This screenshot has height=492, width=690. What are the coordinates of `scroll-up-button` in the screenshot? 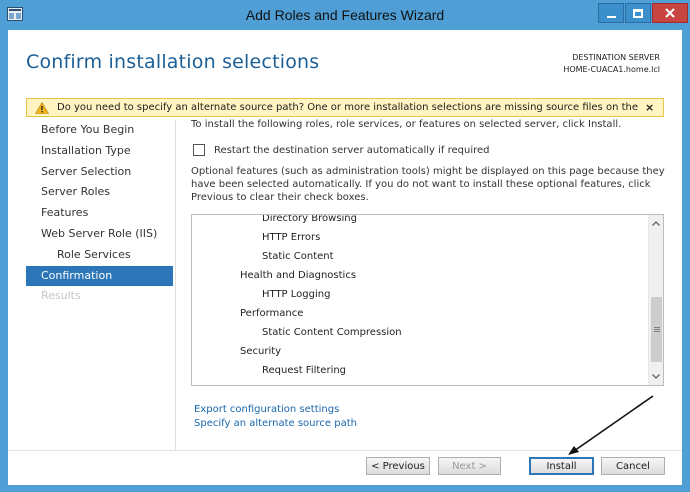 It's located at (656, 223).